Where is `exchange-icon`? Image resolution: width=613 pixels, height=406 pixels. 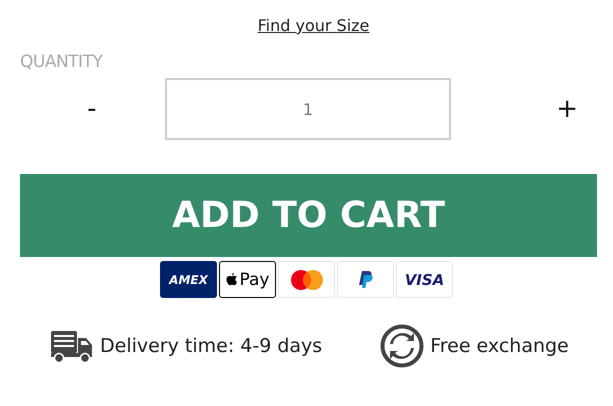
exchange-icon is located at coordinates (402, 346).